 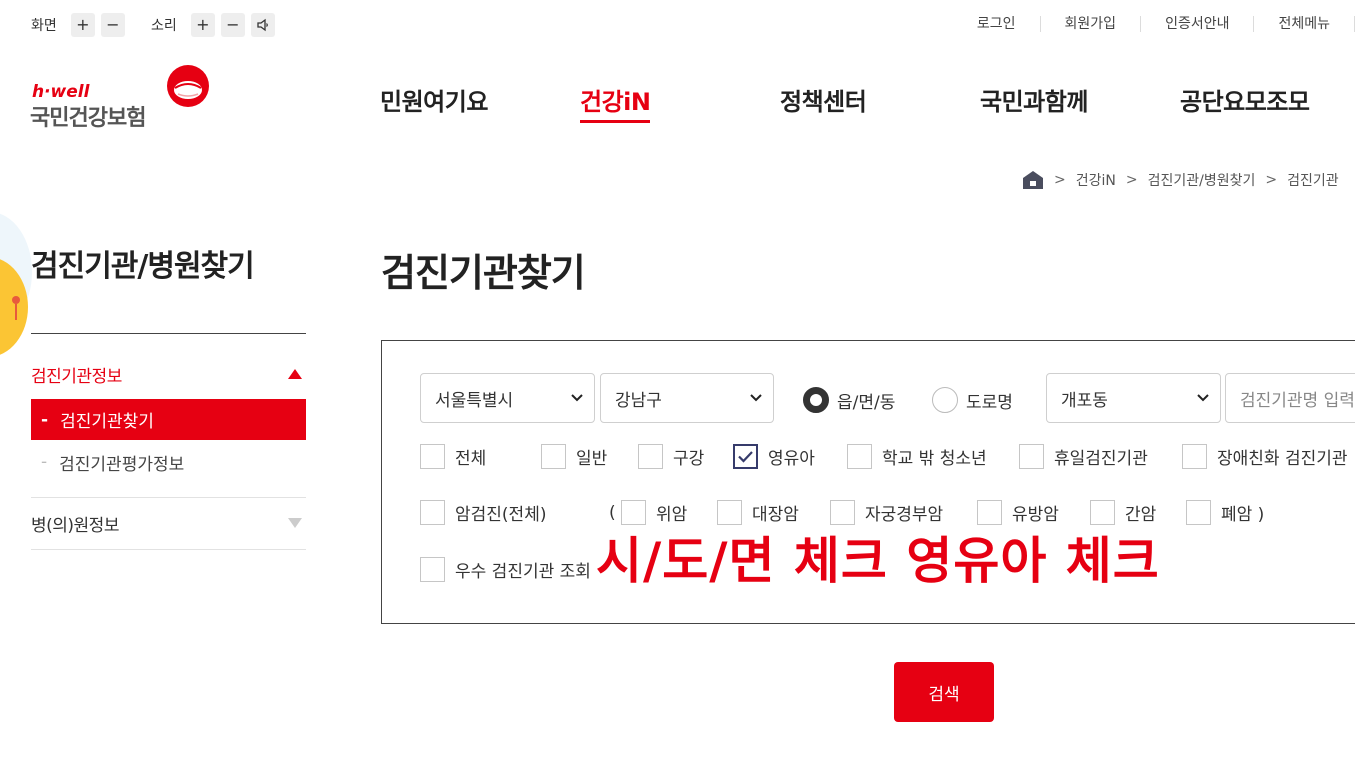 What do you see at coordinates (677, 25) in the screenshot?
I see `utility-bar: 화면 + − 소리 + − 로그인 회원가입 인증서안내 전체메뉴` at bounding box center [677, 25].